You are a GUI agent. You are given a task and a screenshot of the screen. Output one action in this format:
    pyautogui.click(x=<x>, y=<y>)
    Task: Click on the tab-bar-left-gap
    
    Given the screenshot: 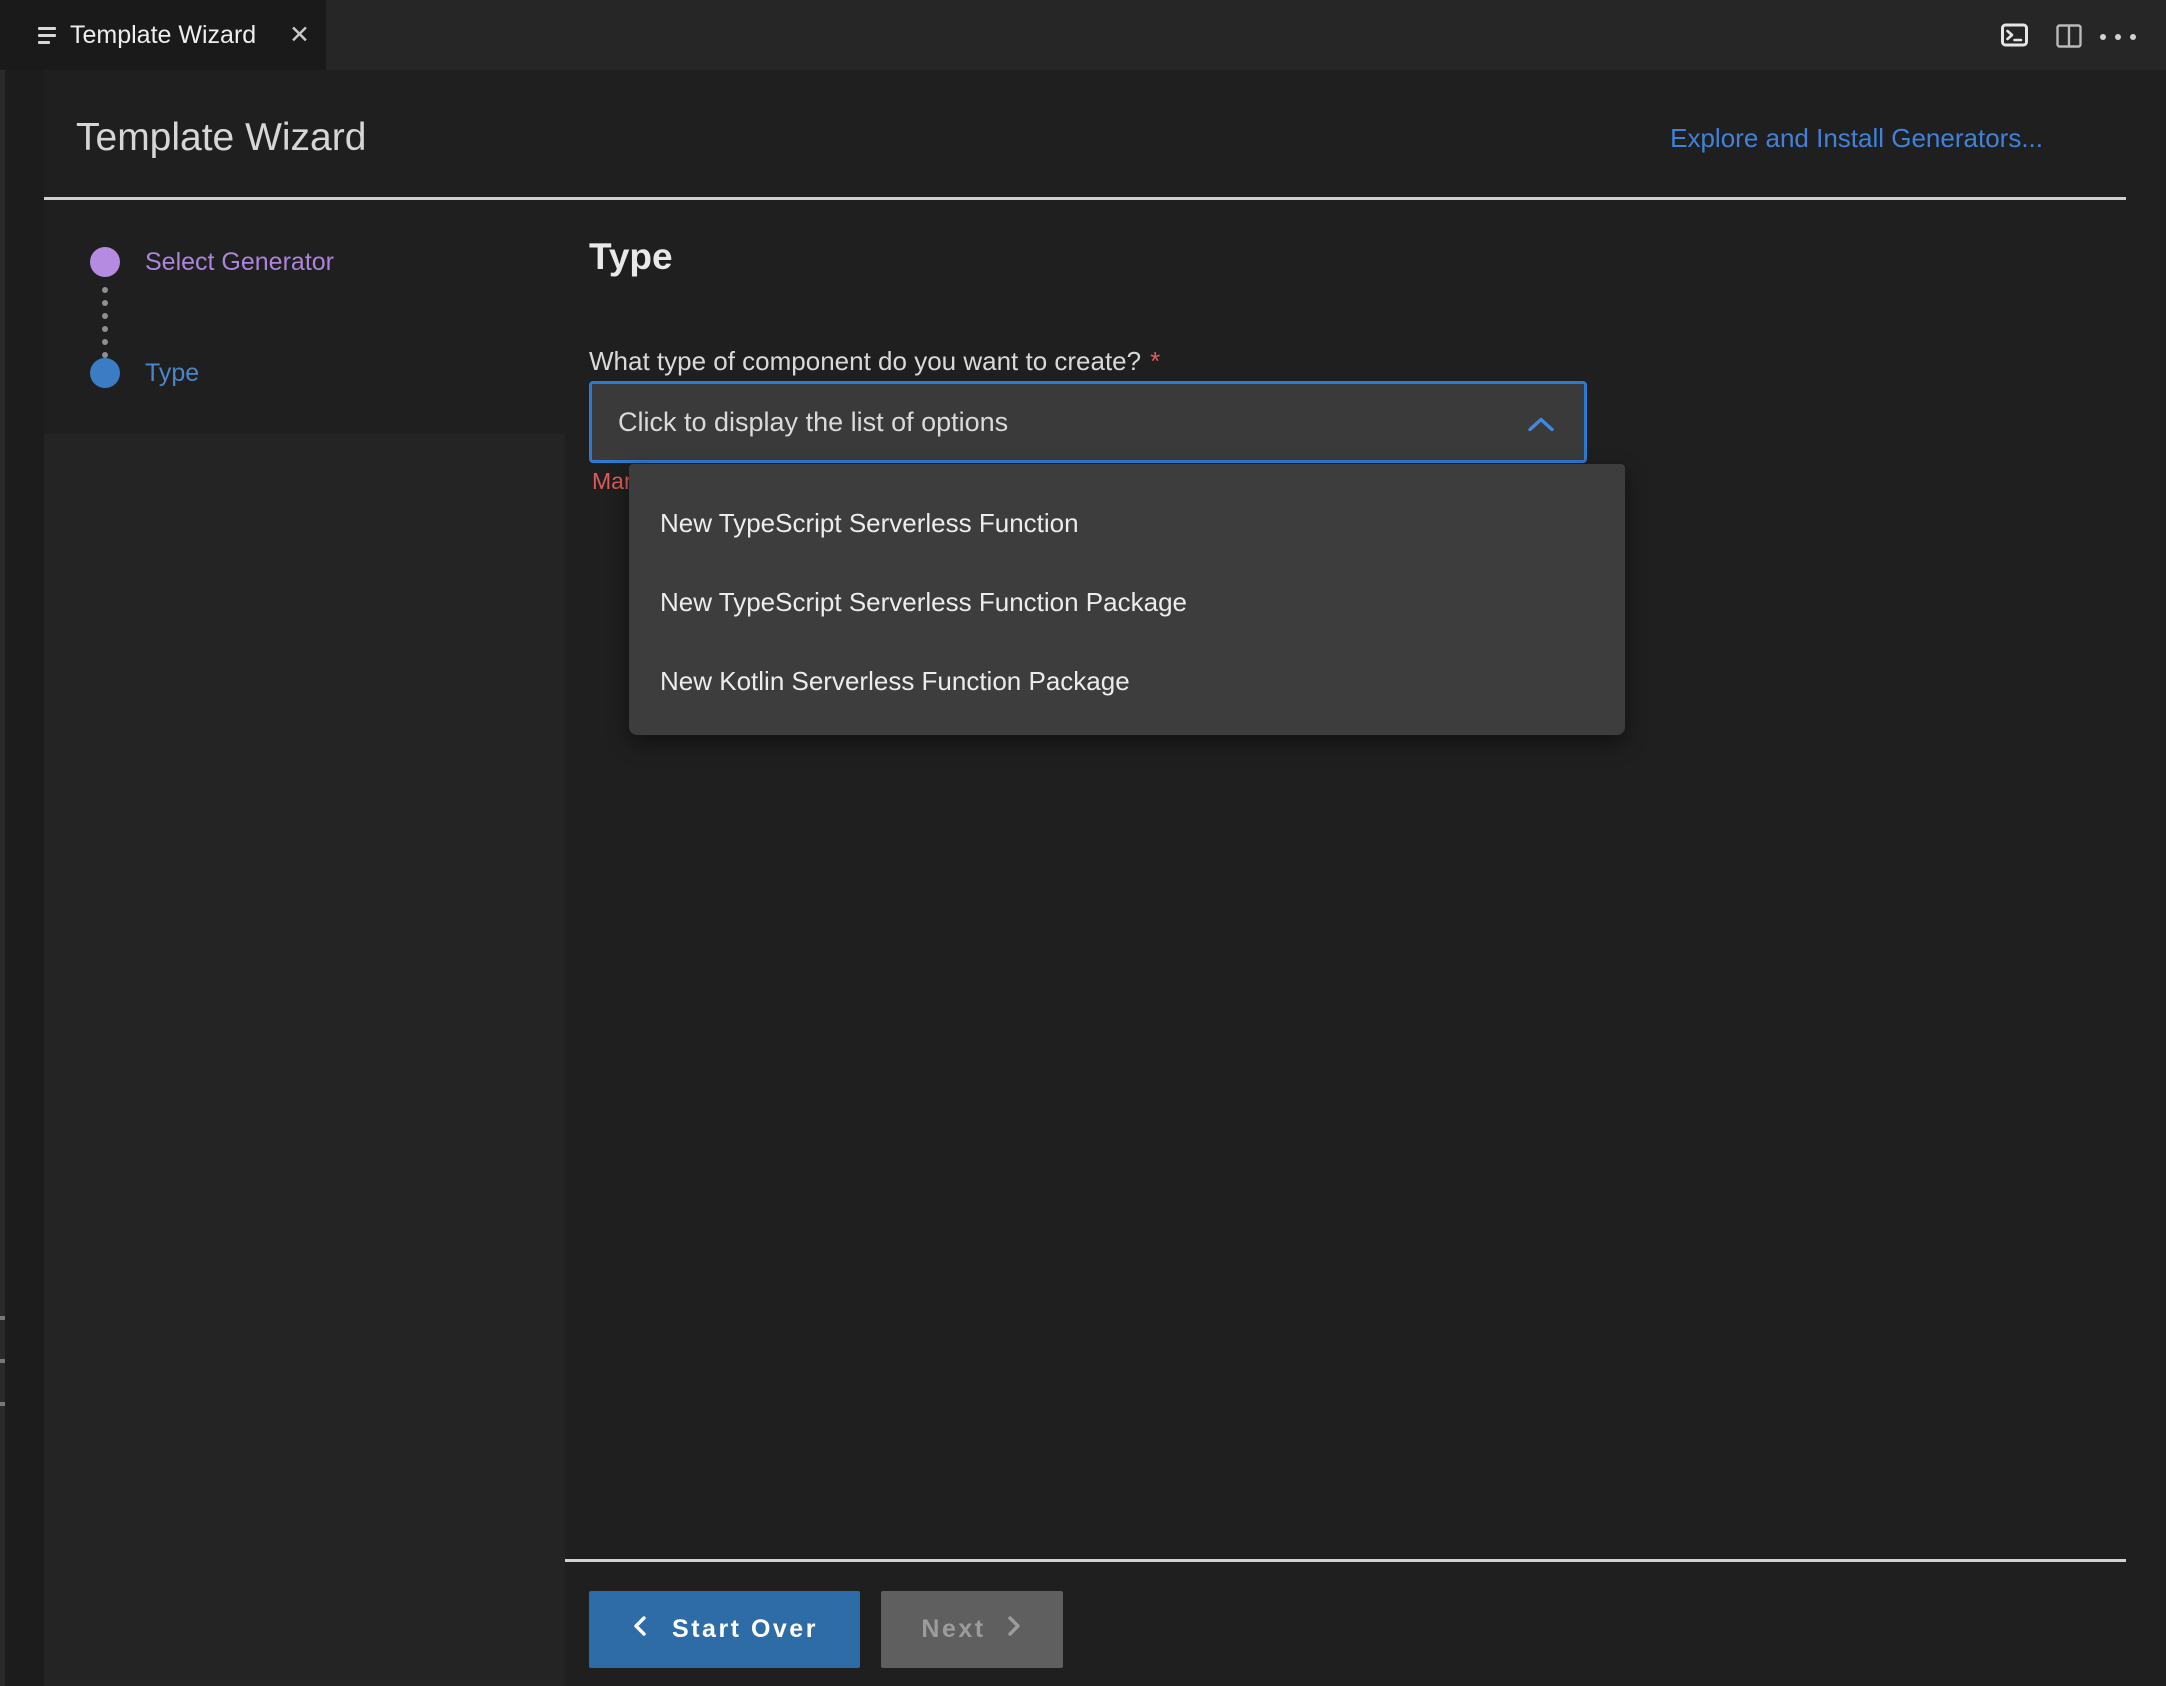 What is the action you would take?
    pyautogui.click(x=8, y=35)
    